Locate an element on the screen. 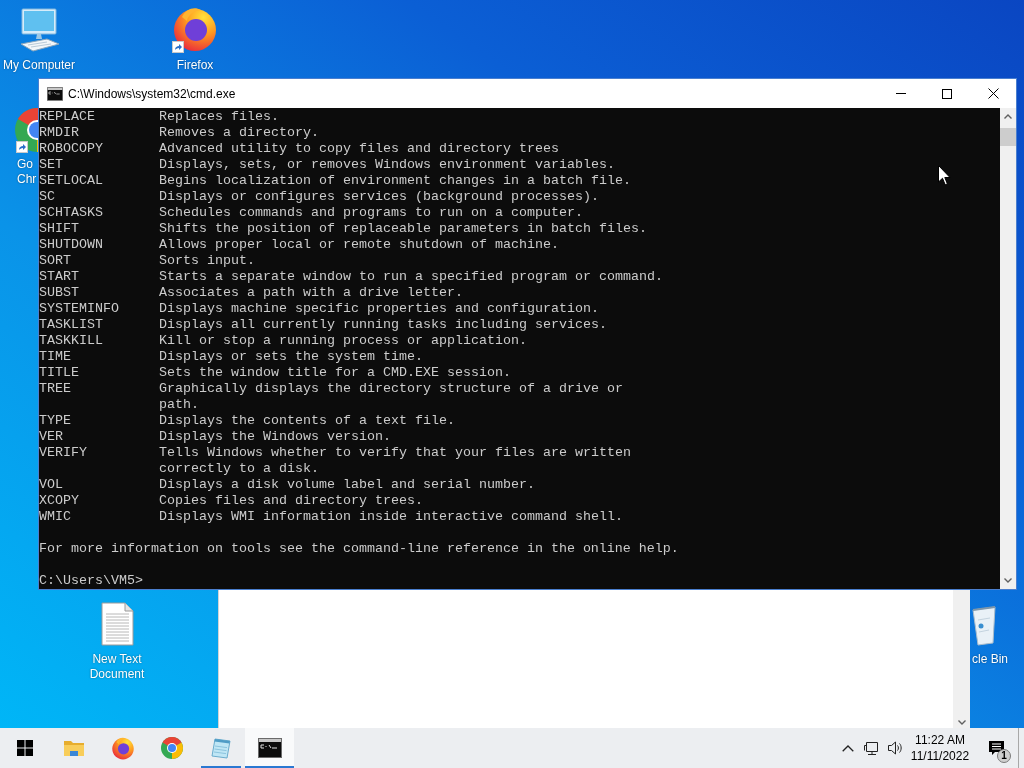 This screenshot has width=1024, height=768. command-description: Copies files and directory trees. is located at coordinates (291, 501).